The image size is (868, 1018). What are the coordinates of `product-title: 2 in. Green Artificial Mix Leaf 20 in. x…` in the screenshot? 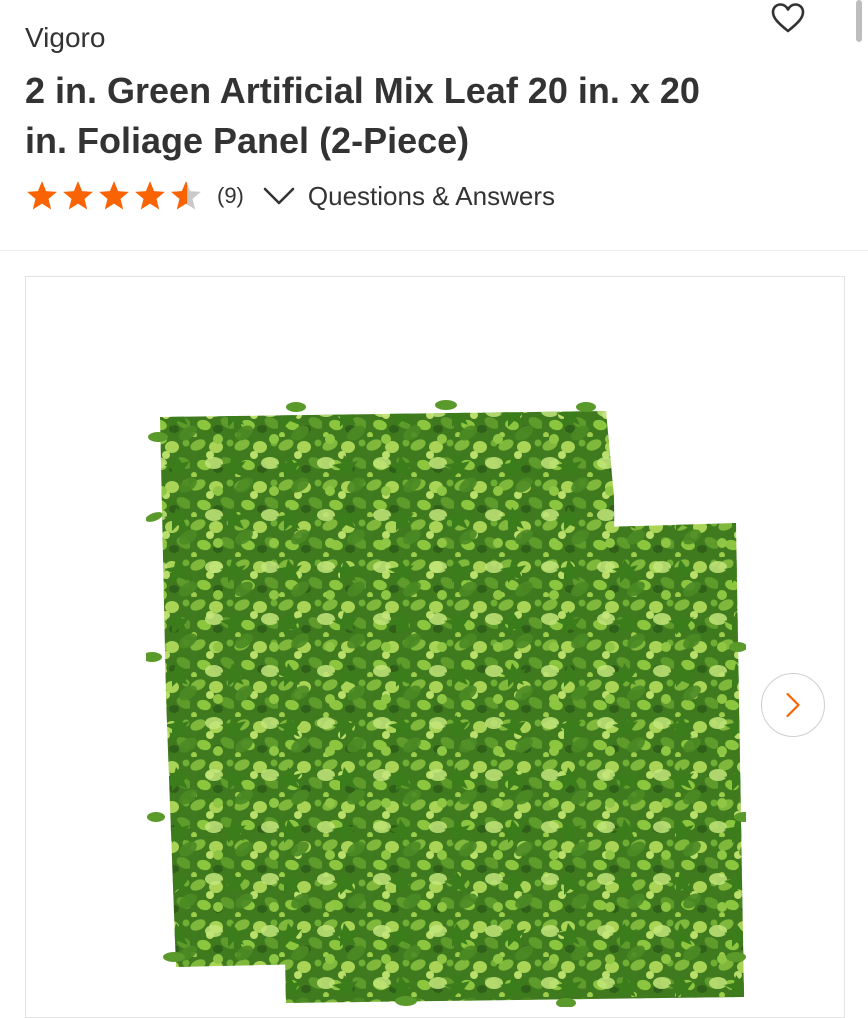 It's located at (362, 115).